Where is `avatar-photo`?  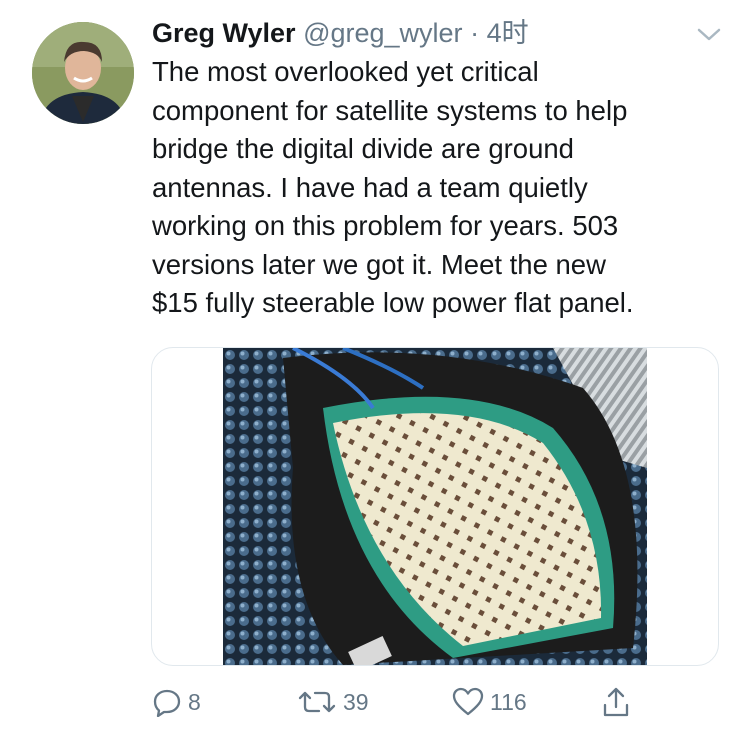
avatar-photo is located at coordinates (83, 73).